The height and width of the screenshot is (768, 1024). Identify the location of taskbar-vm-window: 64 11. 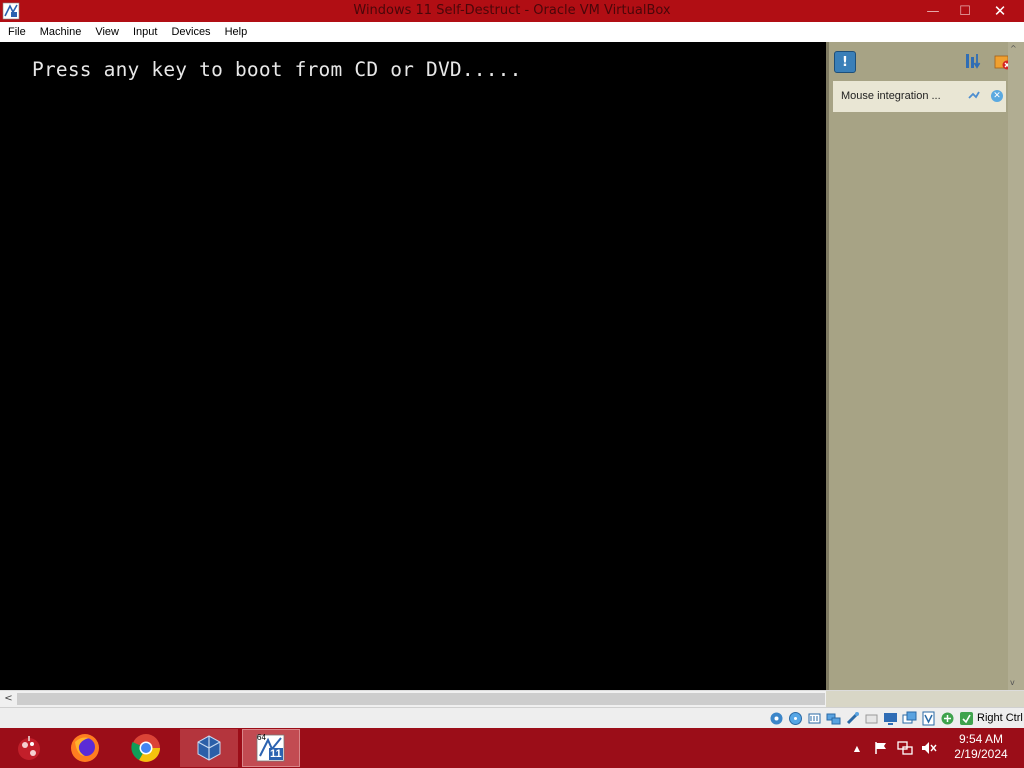
(271, 748).